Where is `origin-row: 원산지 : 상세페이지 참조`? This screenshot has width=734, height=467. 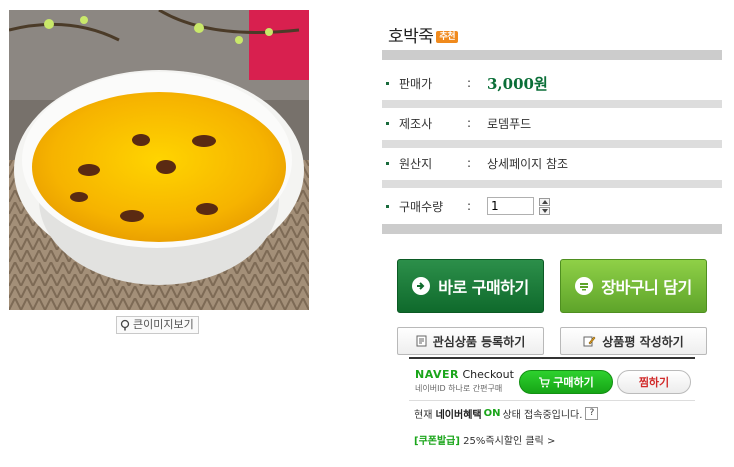
origin-row: 원산지 : 상세페이지 참조 is located at coordinates (549, 163).